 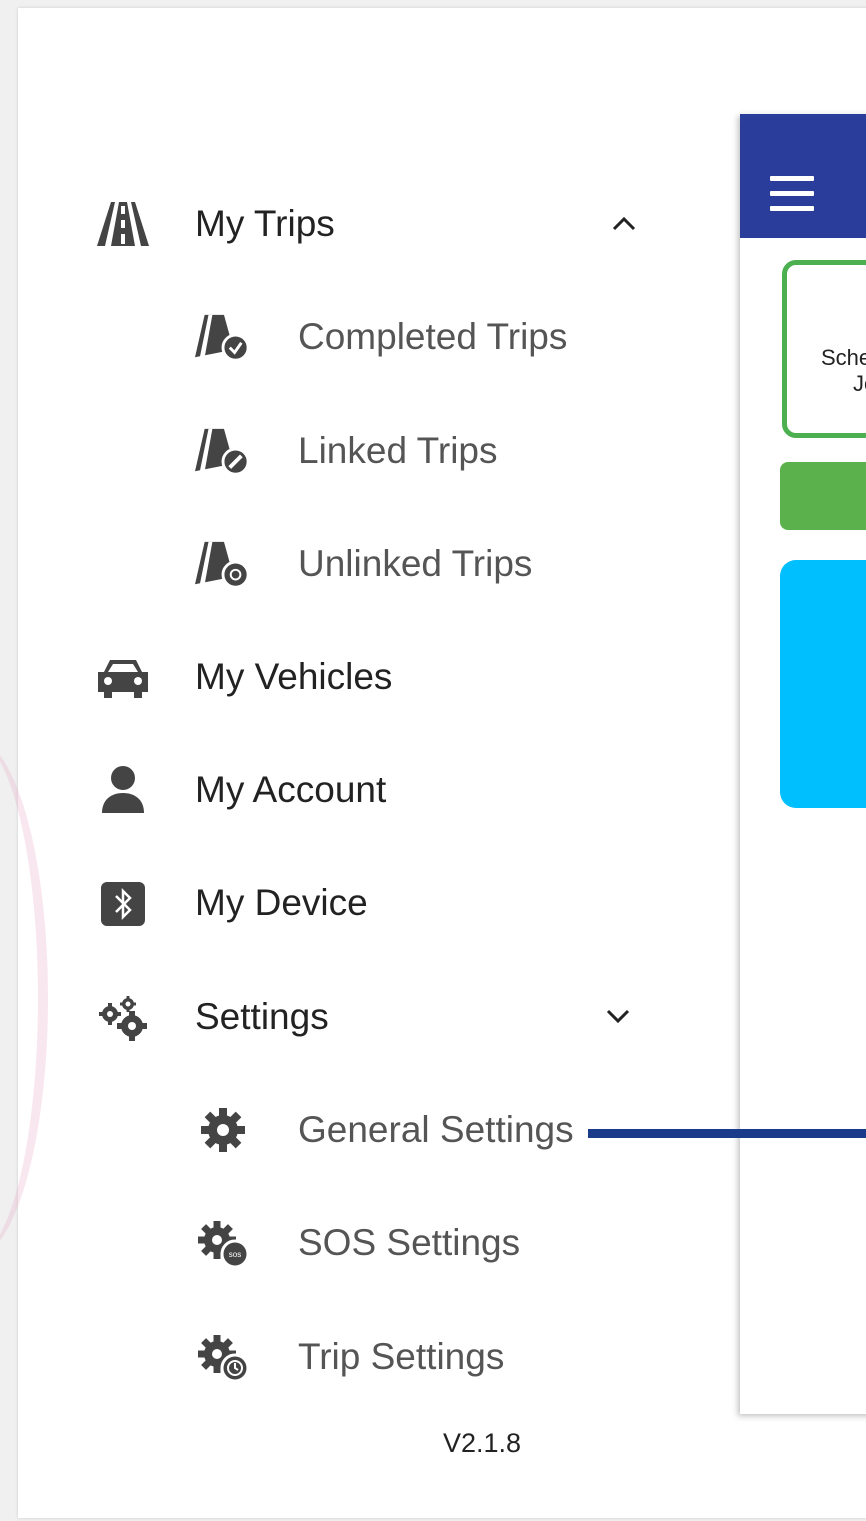 I want to click on menu-label-linked-trips: Linked Trips, so click(x=398, y=450).